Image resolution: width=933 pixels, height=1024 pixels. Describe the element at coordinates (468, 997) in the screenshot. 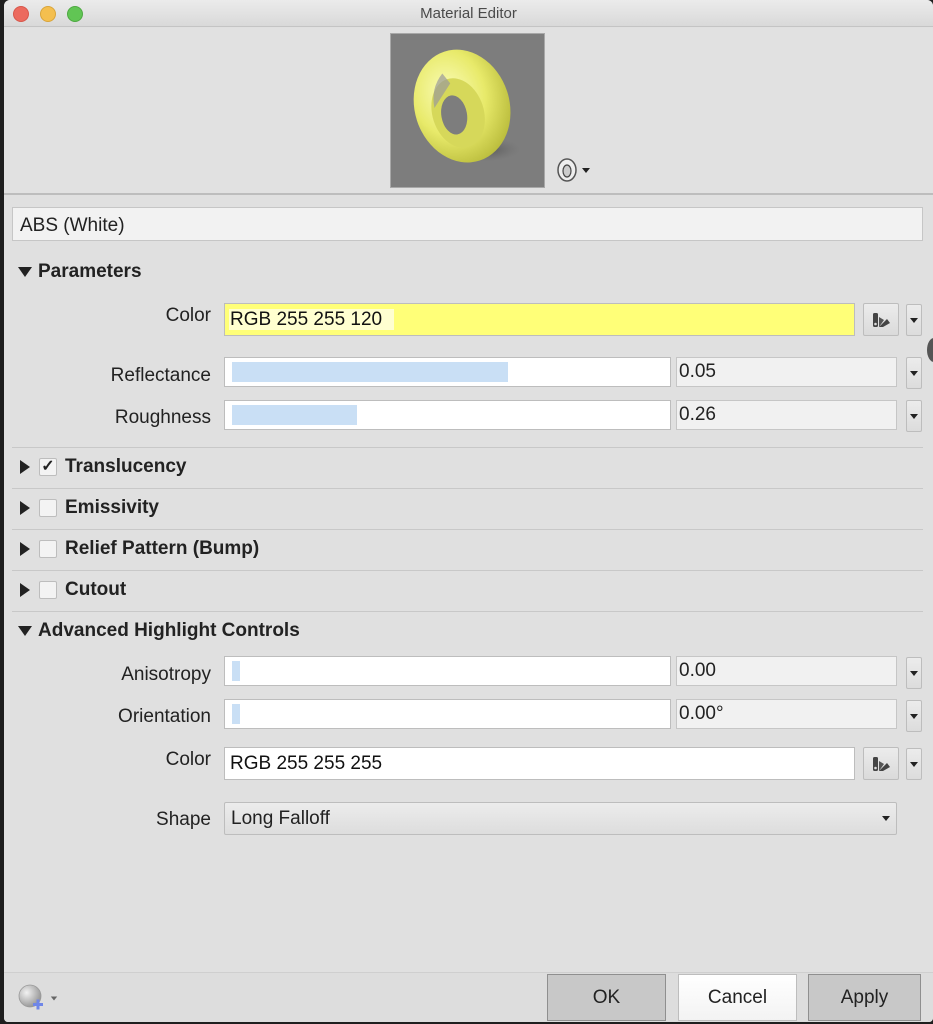

I see `dialog-footer: OK Cancel Apply` at that location.